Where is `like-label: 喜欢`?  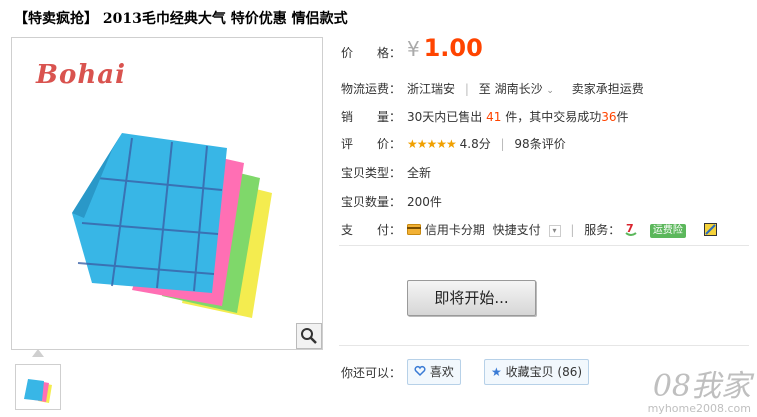
like-label: 喜欢 is located at coordinates (441, 372).